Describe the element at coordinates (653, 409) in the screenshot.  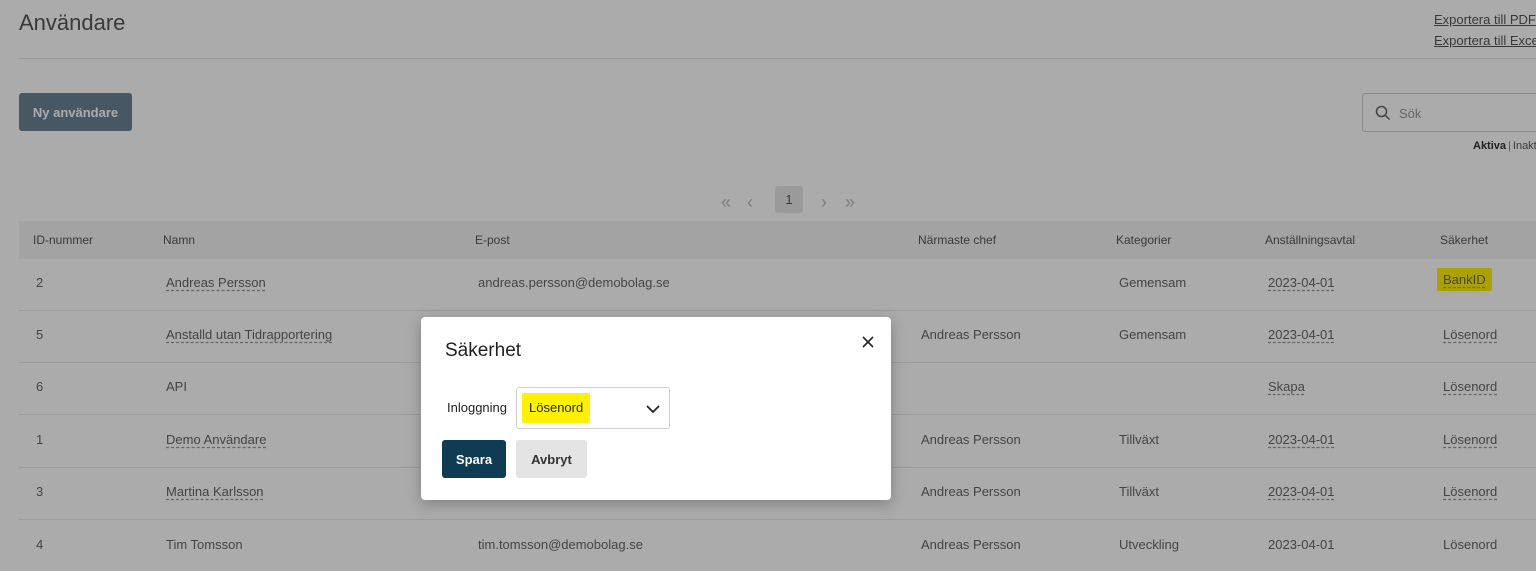
I see `chevron-down-icon` at that location.